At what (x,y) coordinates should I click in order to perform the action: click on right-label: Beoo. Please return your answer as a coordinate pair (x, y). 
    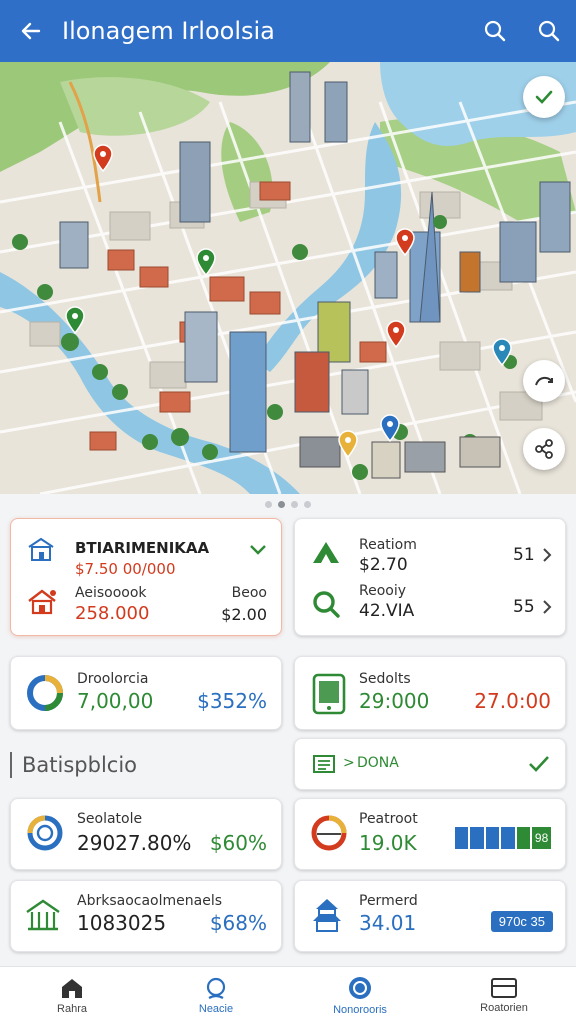
    Looking at the image, I should click on (249, 593).